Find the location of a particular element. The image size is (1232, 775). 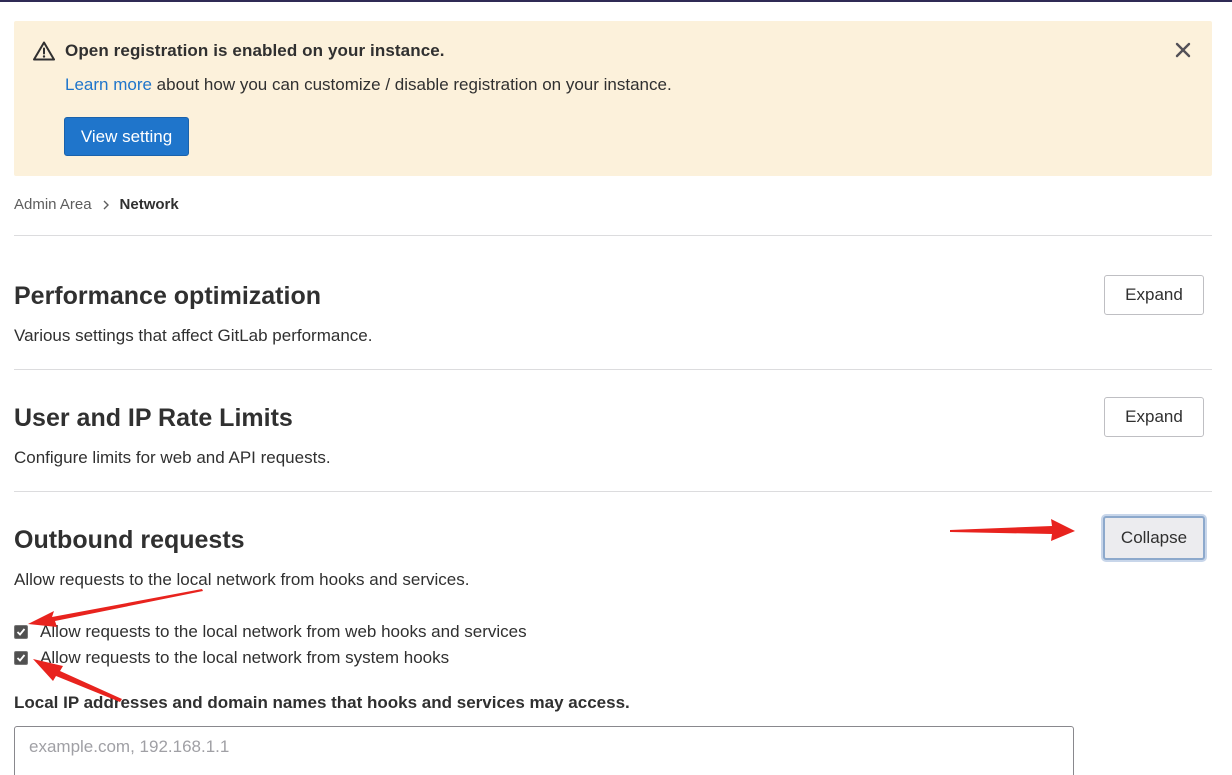

breadcrumb-admin-area: Admin Area is located at coordinates (53, 204).